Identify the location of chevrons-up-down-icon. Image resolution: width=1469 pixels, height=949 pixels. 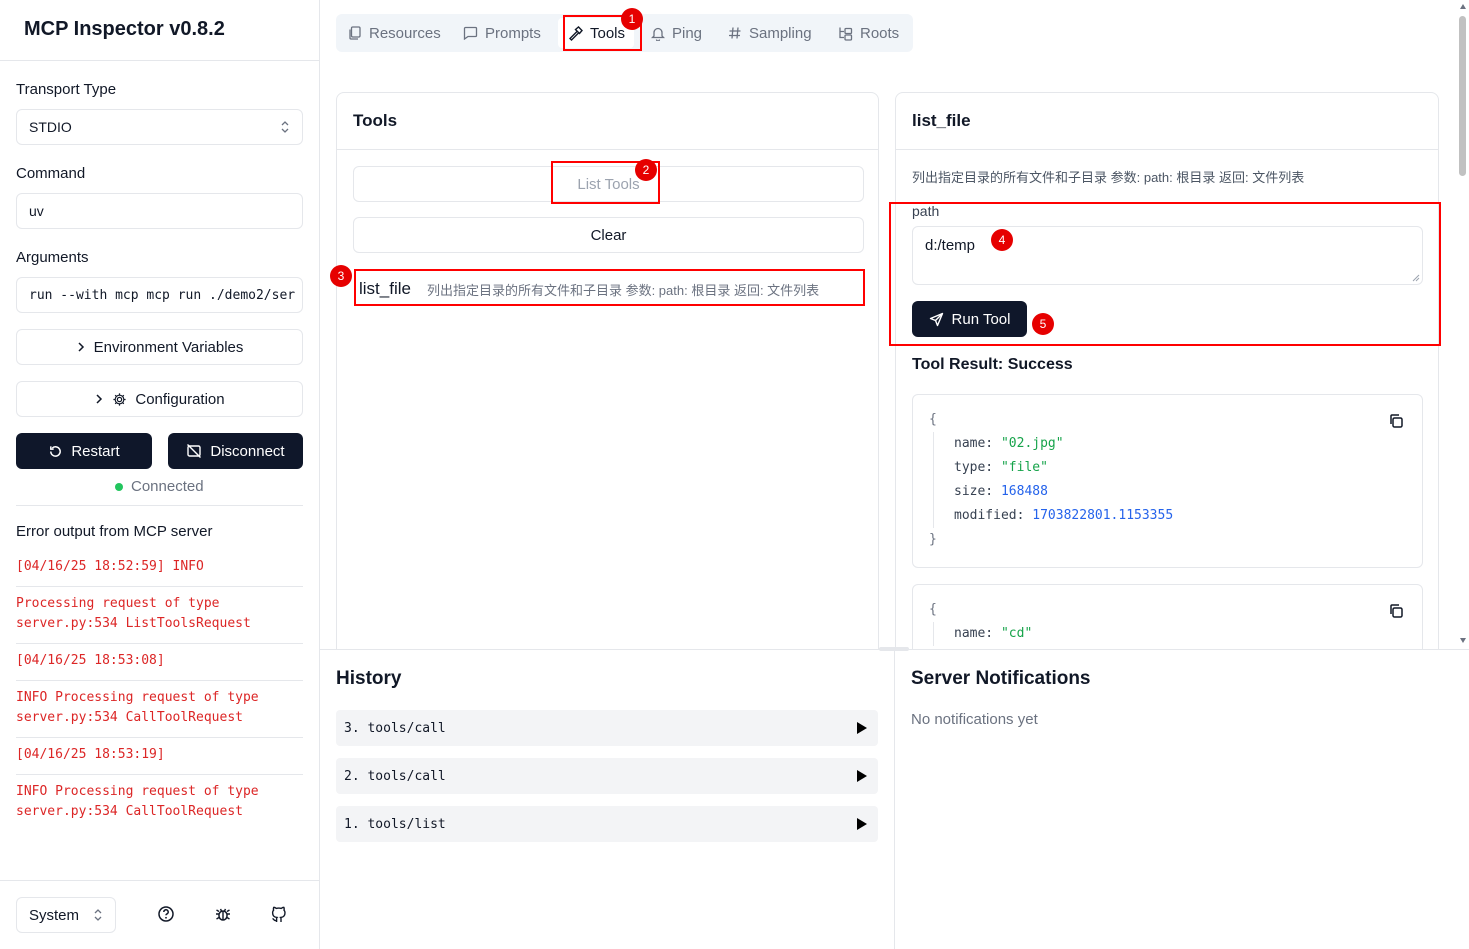
(285, 127).